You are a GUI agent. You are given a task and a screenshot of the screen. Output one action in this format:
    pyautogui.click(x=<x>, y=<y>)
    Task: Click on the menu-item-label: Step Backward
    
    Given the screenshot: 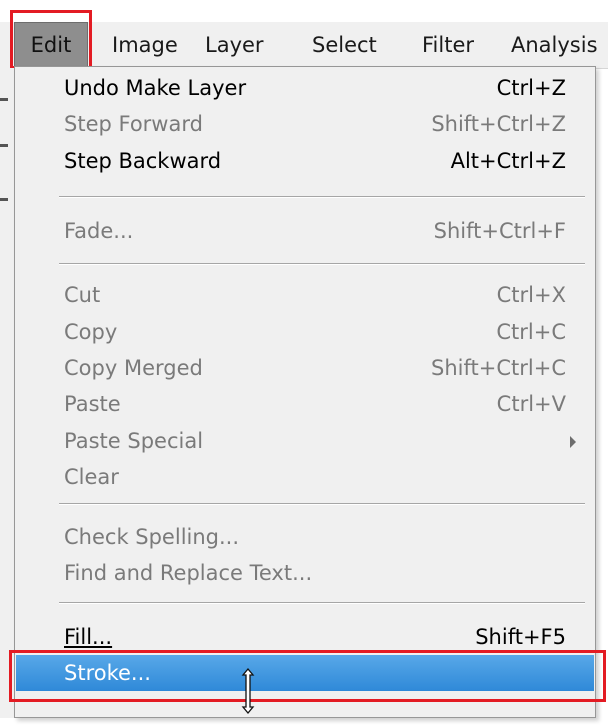 What is the action you would take?
    pyautogui.click(x=143, y=161)
    